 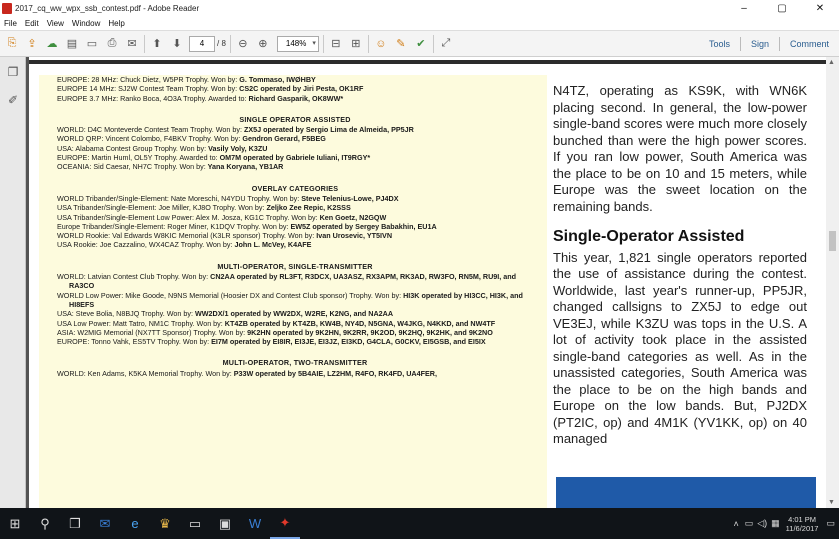 I want to click on menu-help: Help, so click(x=116, y=23).